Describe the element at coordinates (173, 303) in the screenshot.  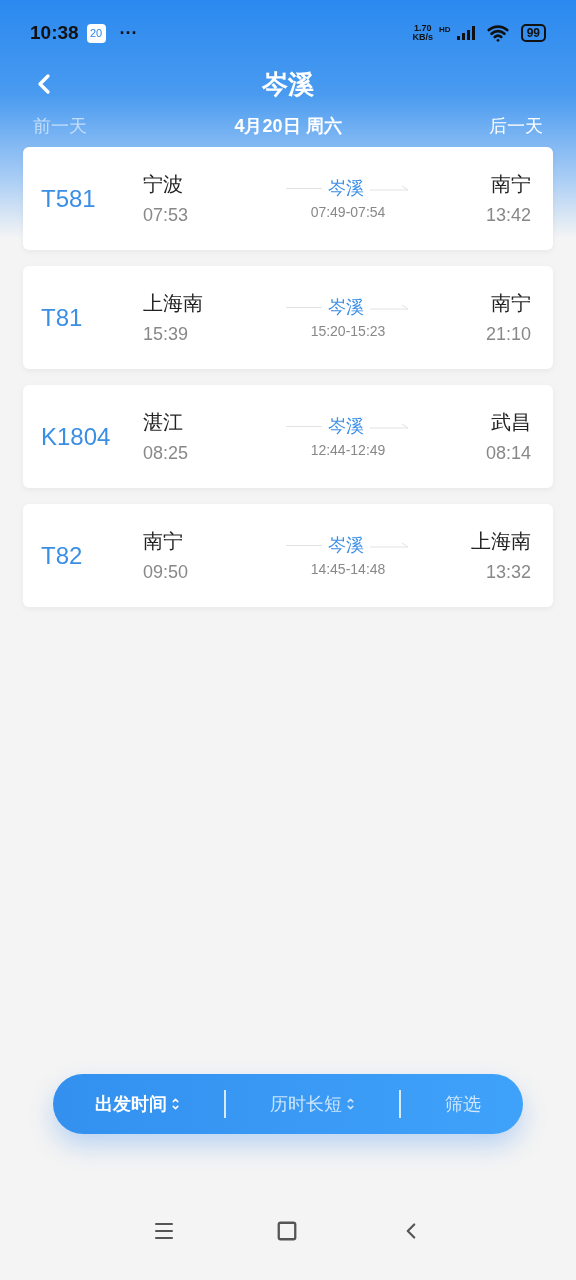
I see `origin-station: 上海南` at that location.